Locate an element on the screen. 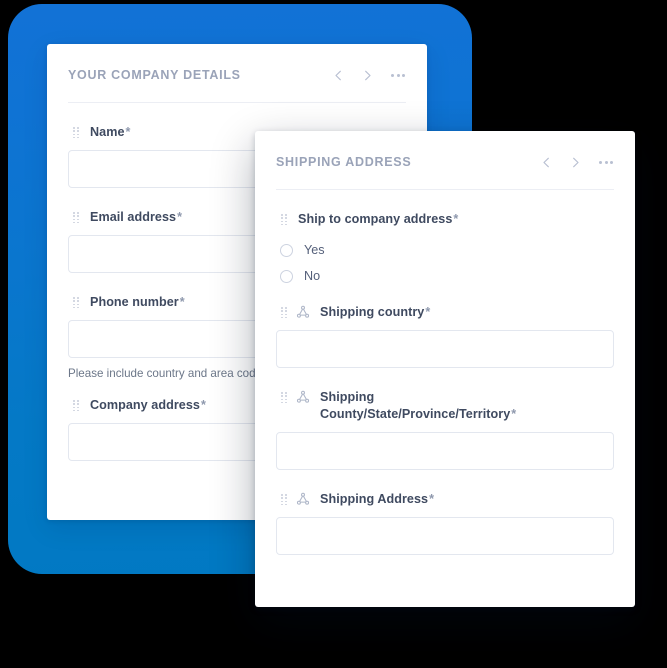 The width and height of the screenshot is (667, 668). shipping-country-input is located at coordinates (445, 349).